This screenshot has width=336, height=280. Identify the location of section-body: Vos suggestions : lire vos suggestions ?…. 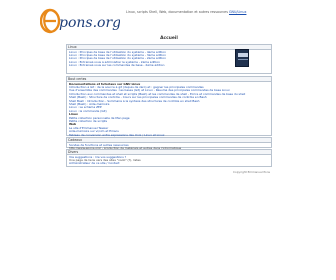
(169, 161).